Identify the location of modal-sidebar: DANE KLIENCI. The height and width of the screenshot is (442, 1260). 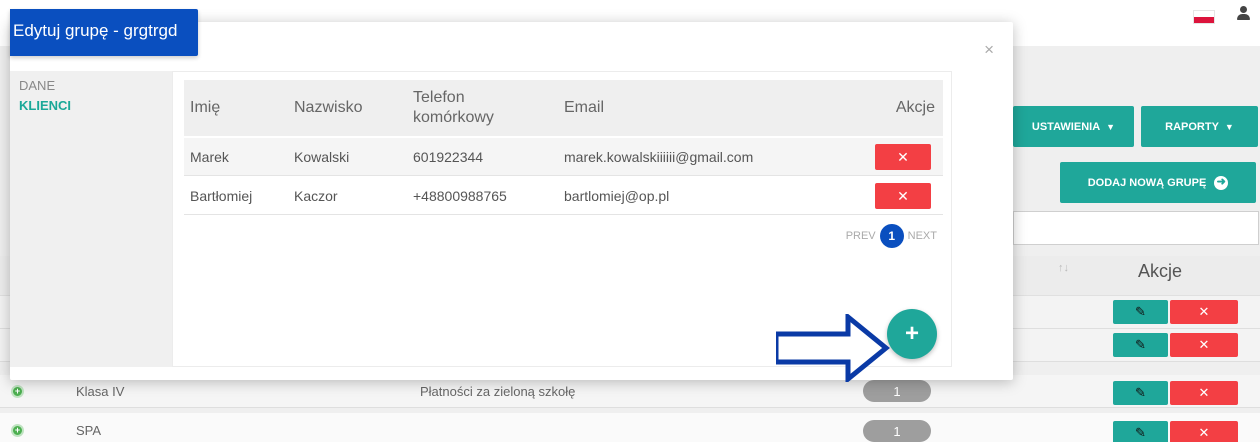
(91, 219).